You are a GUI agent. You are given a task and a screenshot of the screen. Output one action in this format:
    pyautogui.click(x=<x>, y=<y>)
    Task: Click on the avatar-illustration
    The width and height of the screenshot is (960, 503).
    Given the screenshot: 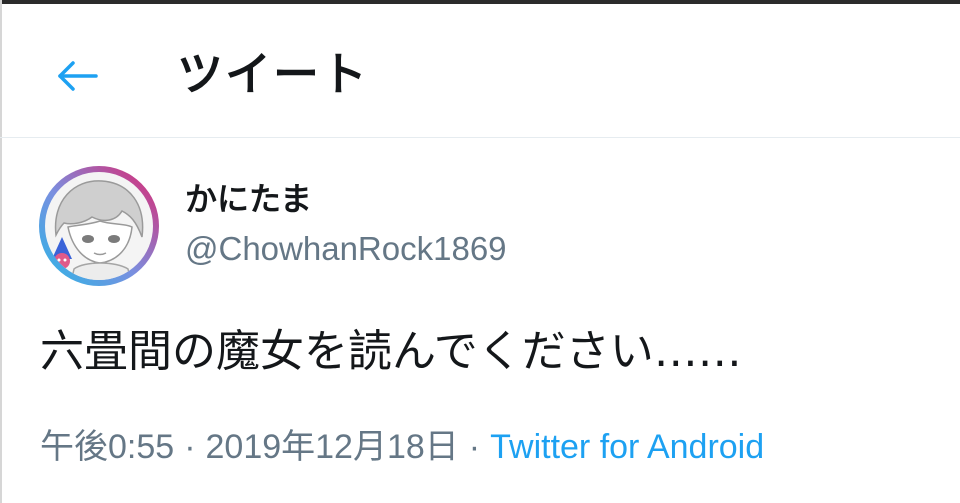 What is the action you would take?
    pyautogui.click(x=99, y=226)
    